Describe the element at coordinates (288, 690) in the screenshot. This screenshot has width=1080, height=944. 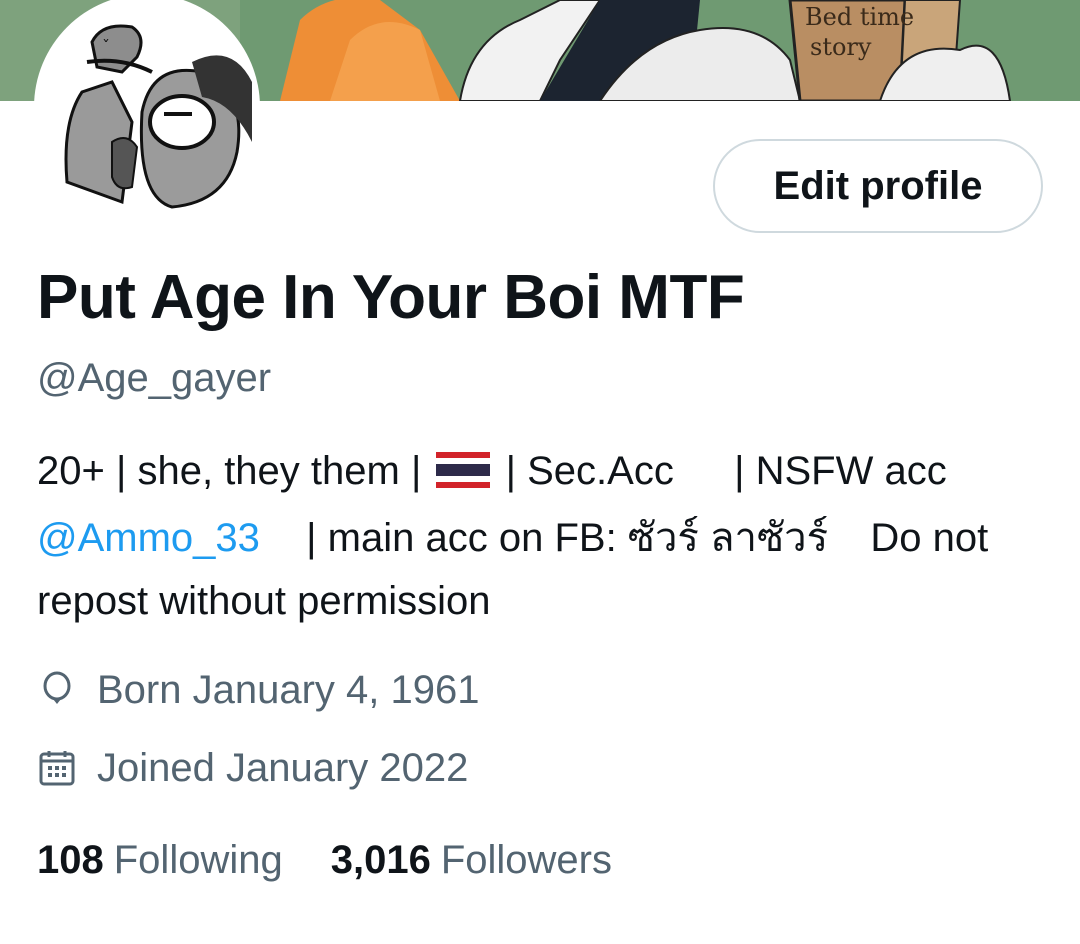
I see `birthdate-text: Born January 4, 1961` at that location.